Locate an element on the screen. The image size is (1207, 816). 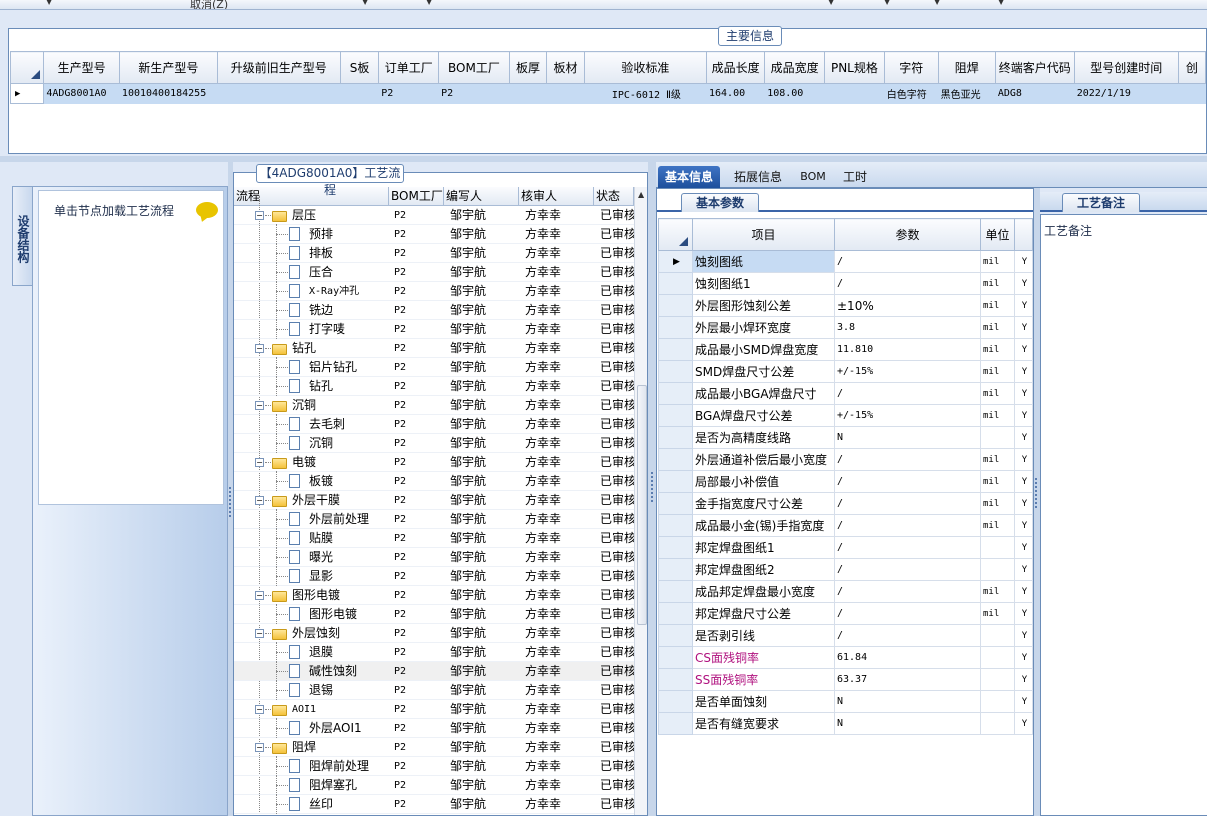
main-info-column-header: 验收标准 is located at coordinates (645, 67).